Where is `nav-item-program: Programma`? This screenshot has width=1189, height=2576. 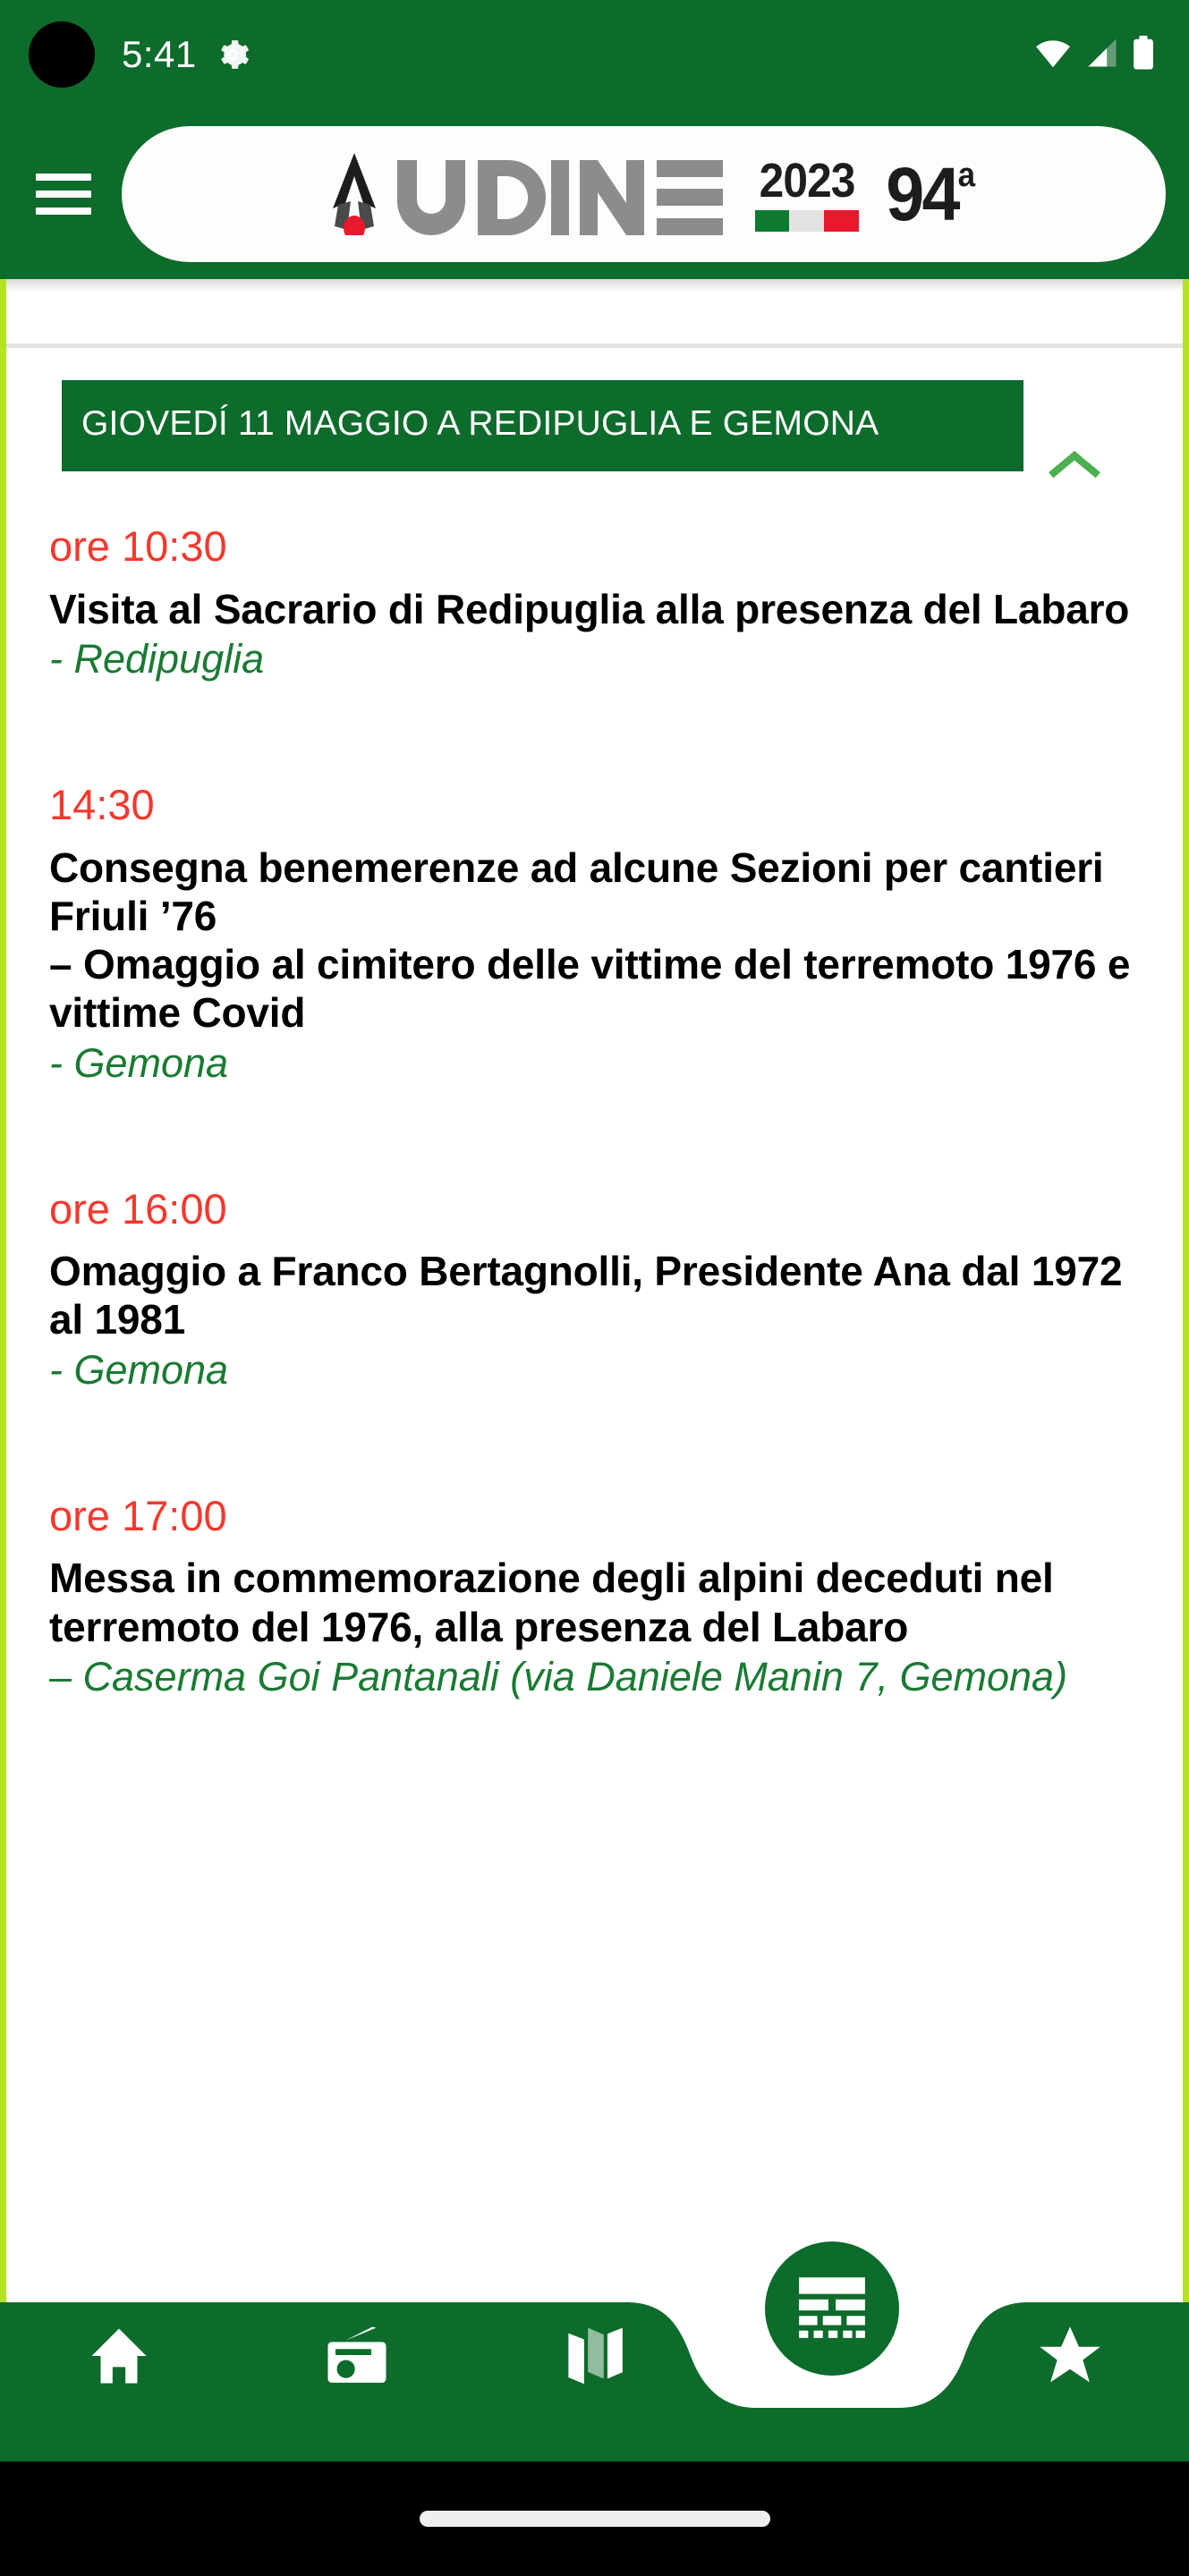
nav-item-program: Programma is located at coordinates (832, 2324).